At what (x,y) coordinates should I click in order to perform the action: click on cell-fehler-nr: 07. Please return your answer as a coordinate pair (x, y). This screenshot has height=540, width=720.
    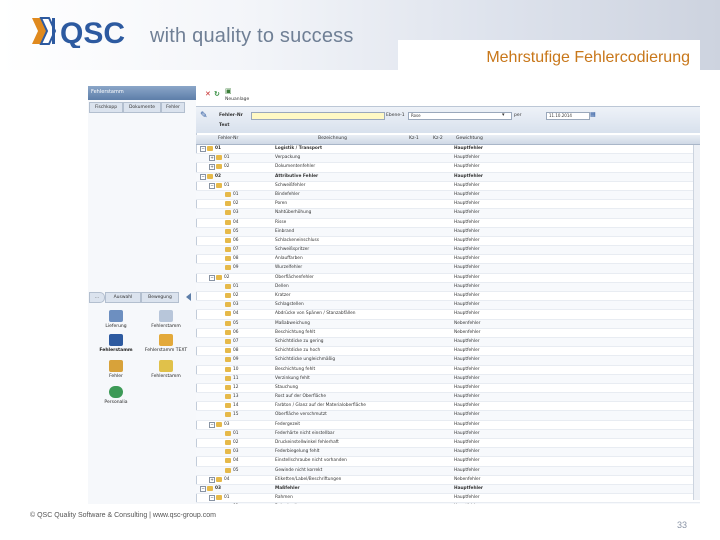
    Looking at the image, I should click on (236, 250).